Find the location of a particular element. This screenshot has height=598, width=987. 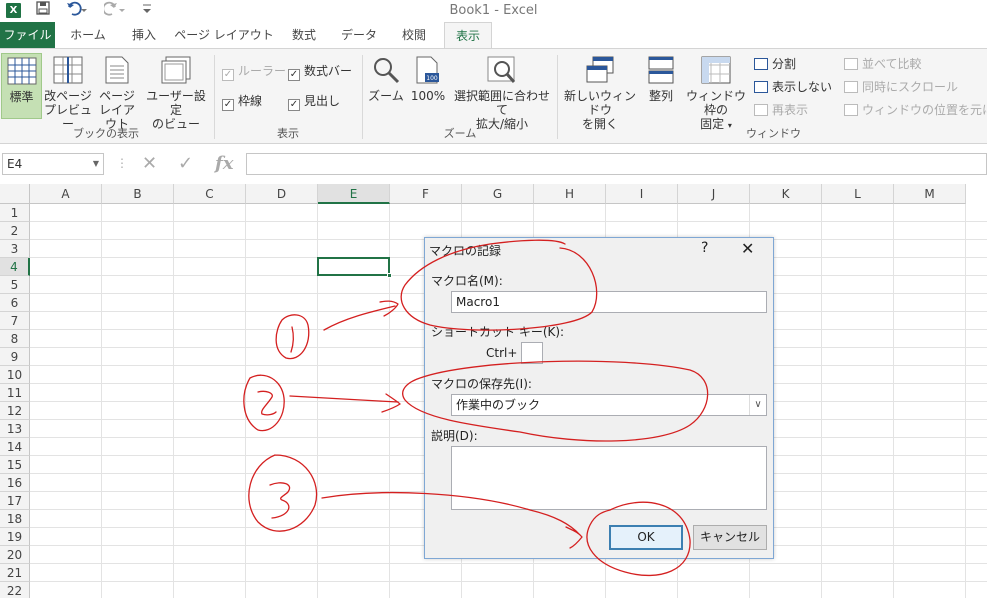

headings-checkbox: ✓ 見出し is located at coordinates (314, 102).